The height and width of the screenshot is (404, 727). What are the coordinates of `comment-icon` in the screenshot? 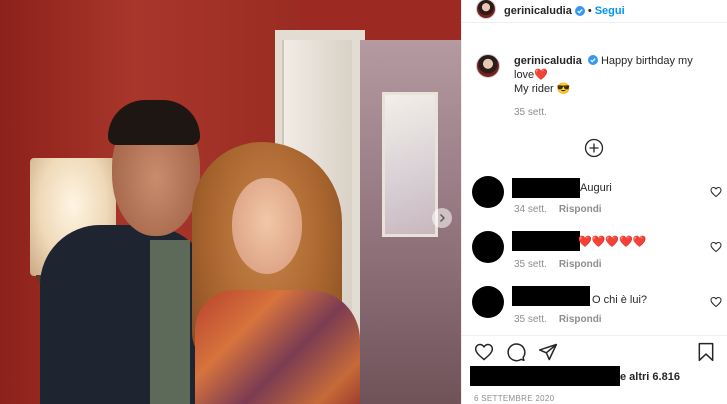 It's located at (516, 352).